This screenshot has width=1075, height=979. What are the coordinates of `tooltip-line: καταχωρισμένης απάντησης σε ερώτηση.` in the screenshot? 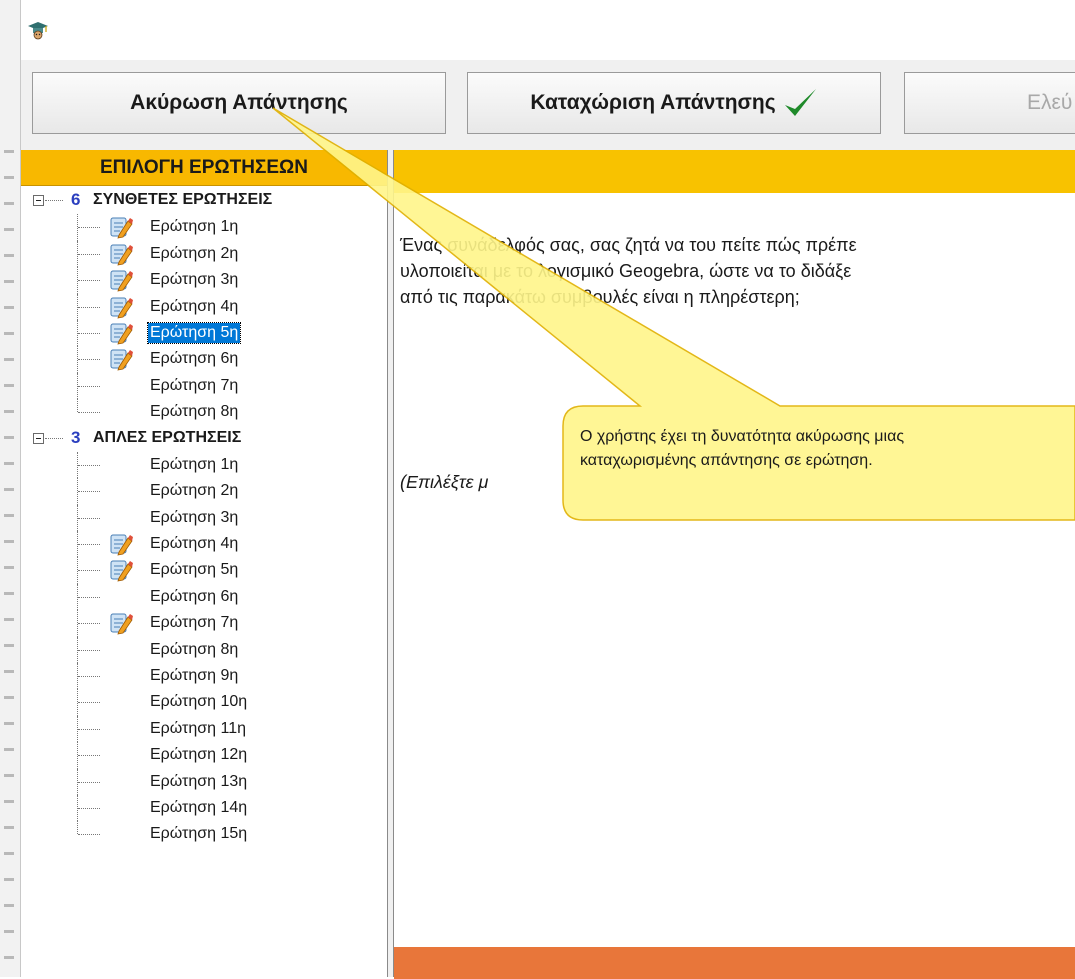 It's located at (726, 460).